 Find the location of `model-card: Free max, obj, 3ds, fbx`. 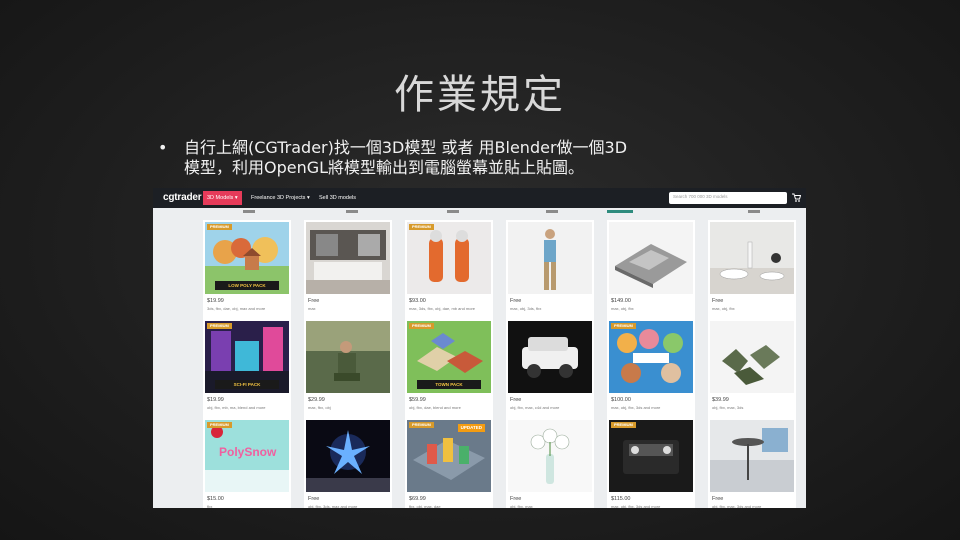

model-card: Free max, obj, 3ds, fbx is located at coordinates (550, 269).